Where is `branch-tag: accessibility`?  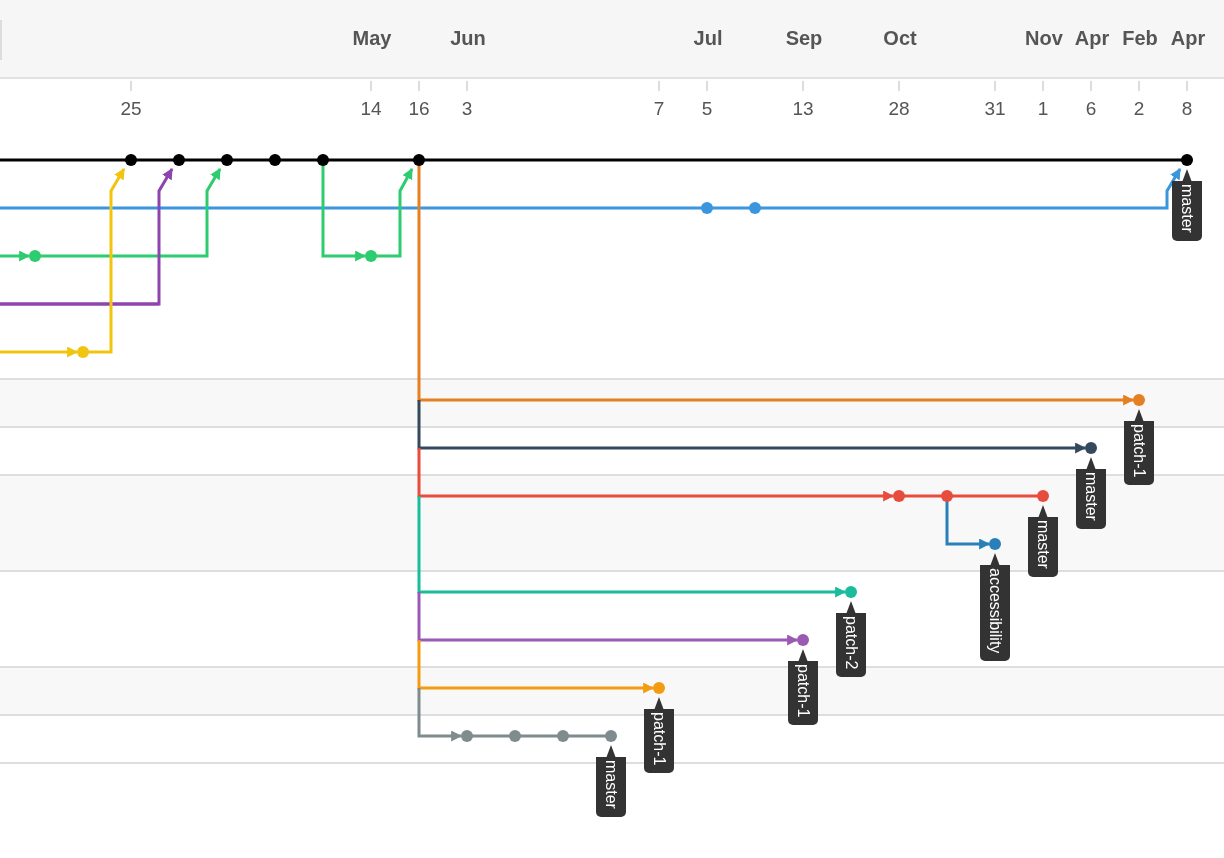 branch-tag: accessibility is located at coordinates (995, 607).